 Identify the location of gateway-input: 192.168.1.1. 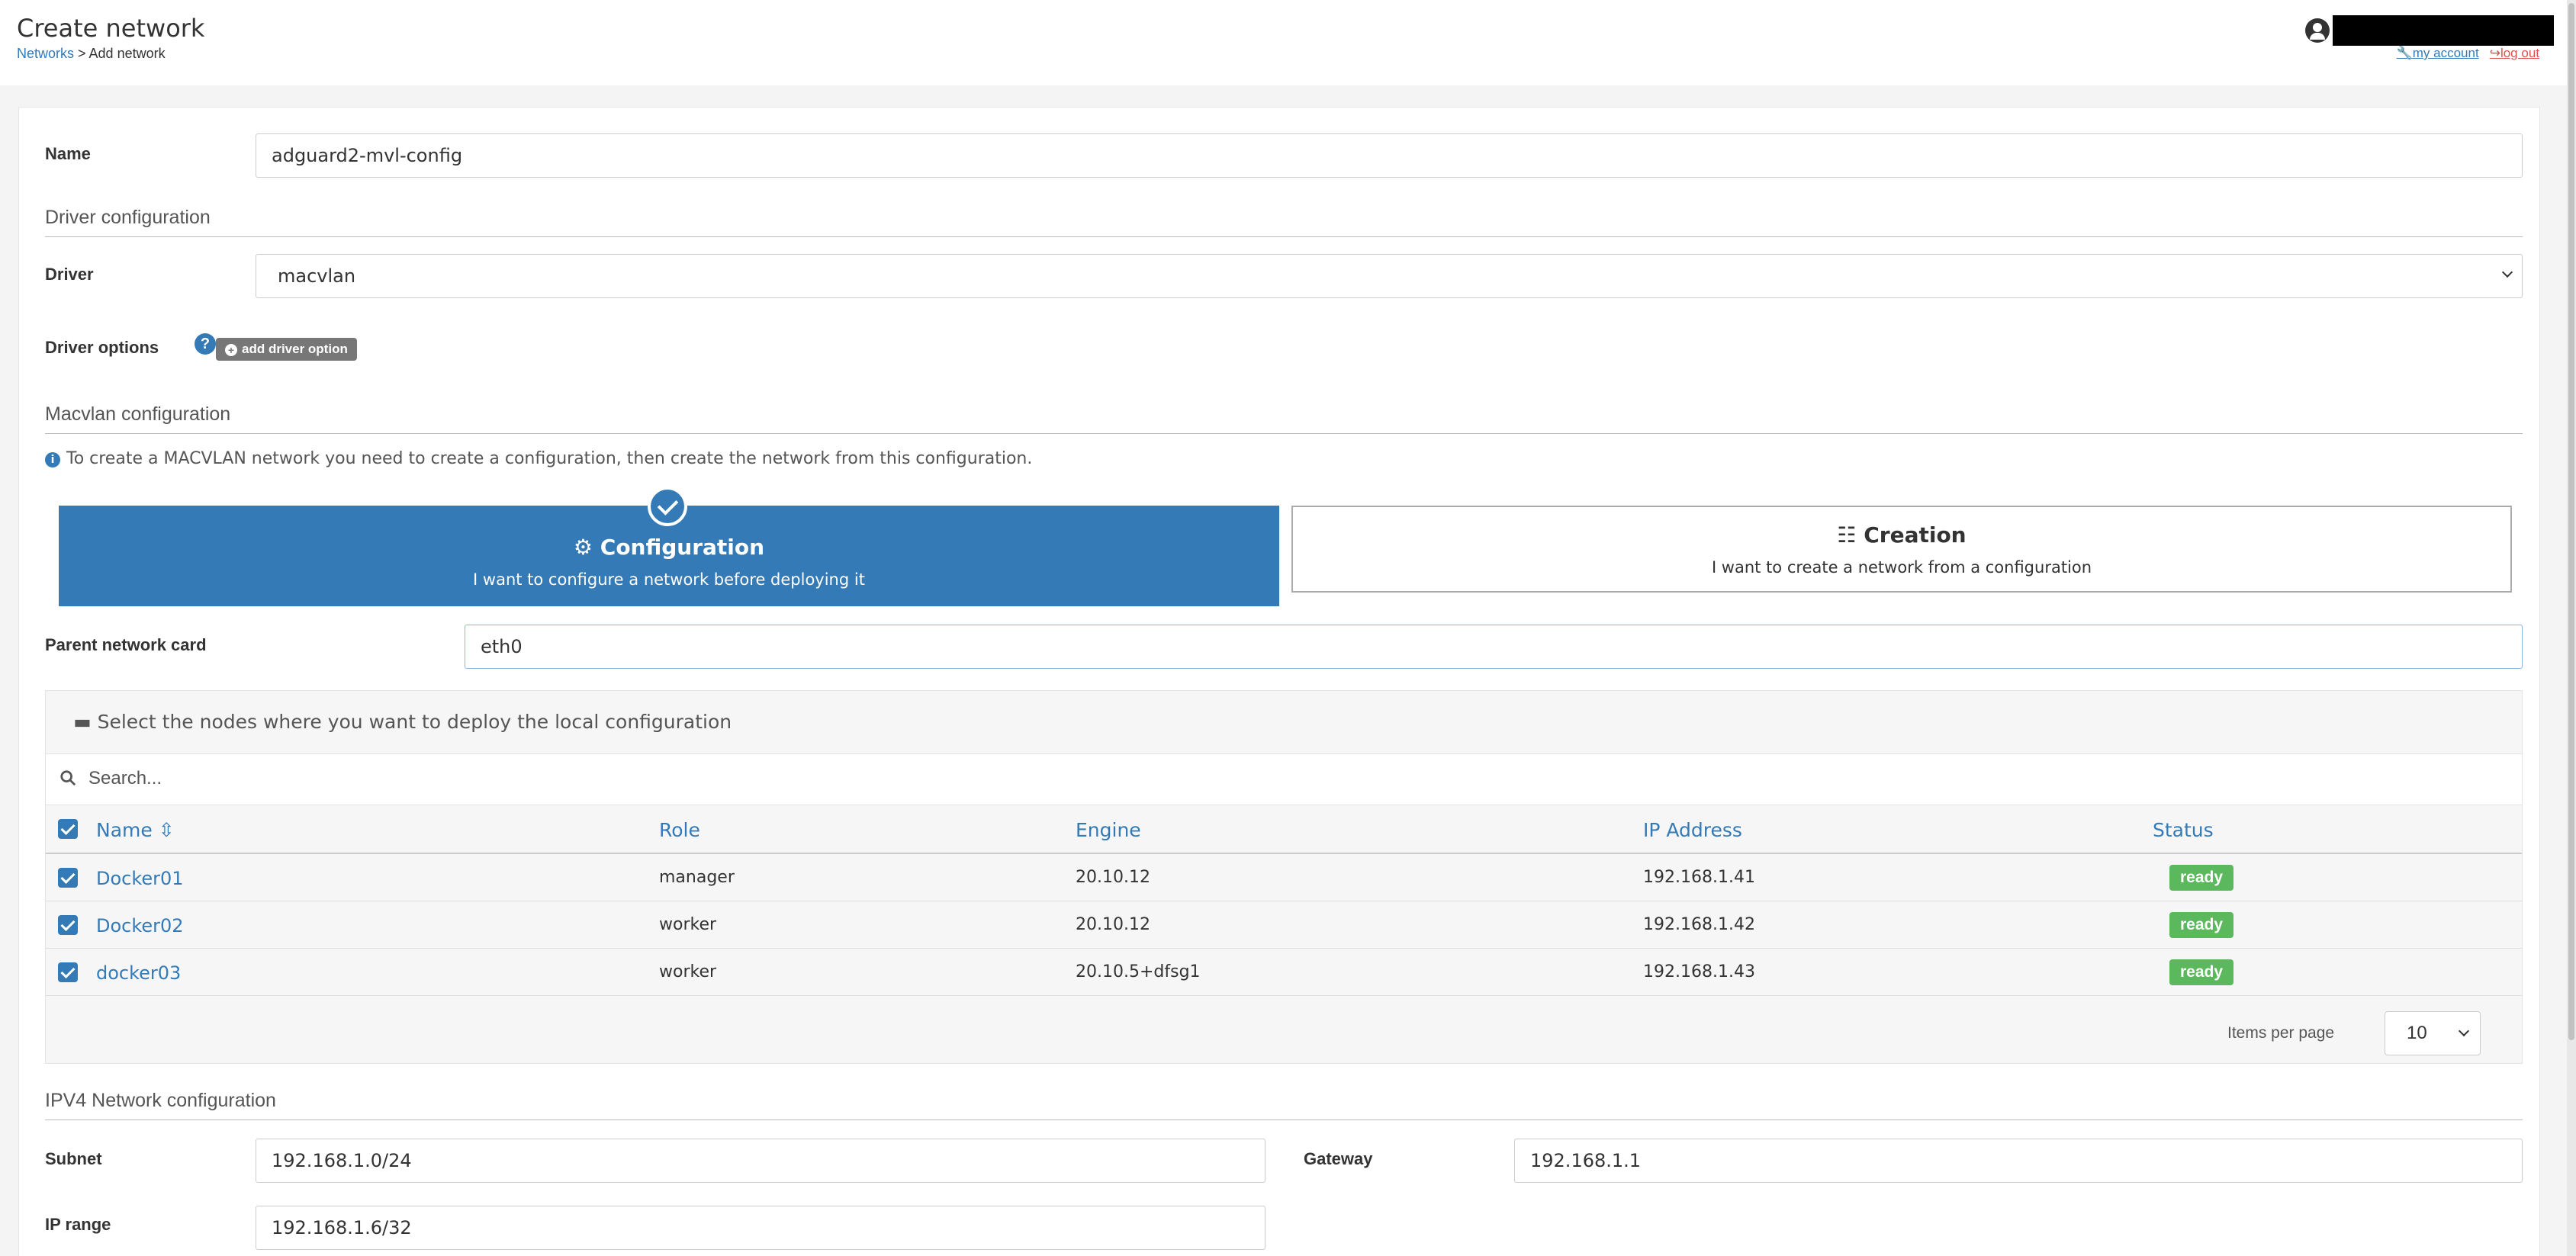
(2019, 1161).